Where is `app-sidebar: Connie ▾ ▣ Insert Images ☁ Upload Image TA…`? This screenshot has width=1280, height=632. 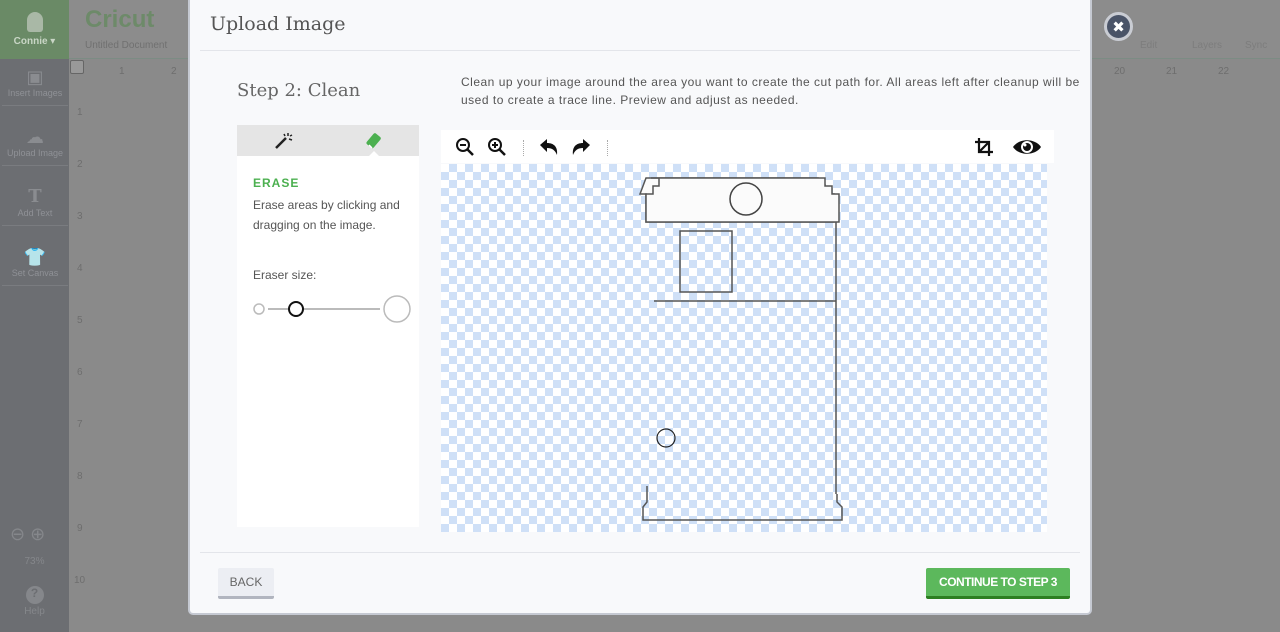 app-sidebar: Connie ▾ ▣ Insert Images ☁ Upload Image TA… is located at coordinates (34, 316).